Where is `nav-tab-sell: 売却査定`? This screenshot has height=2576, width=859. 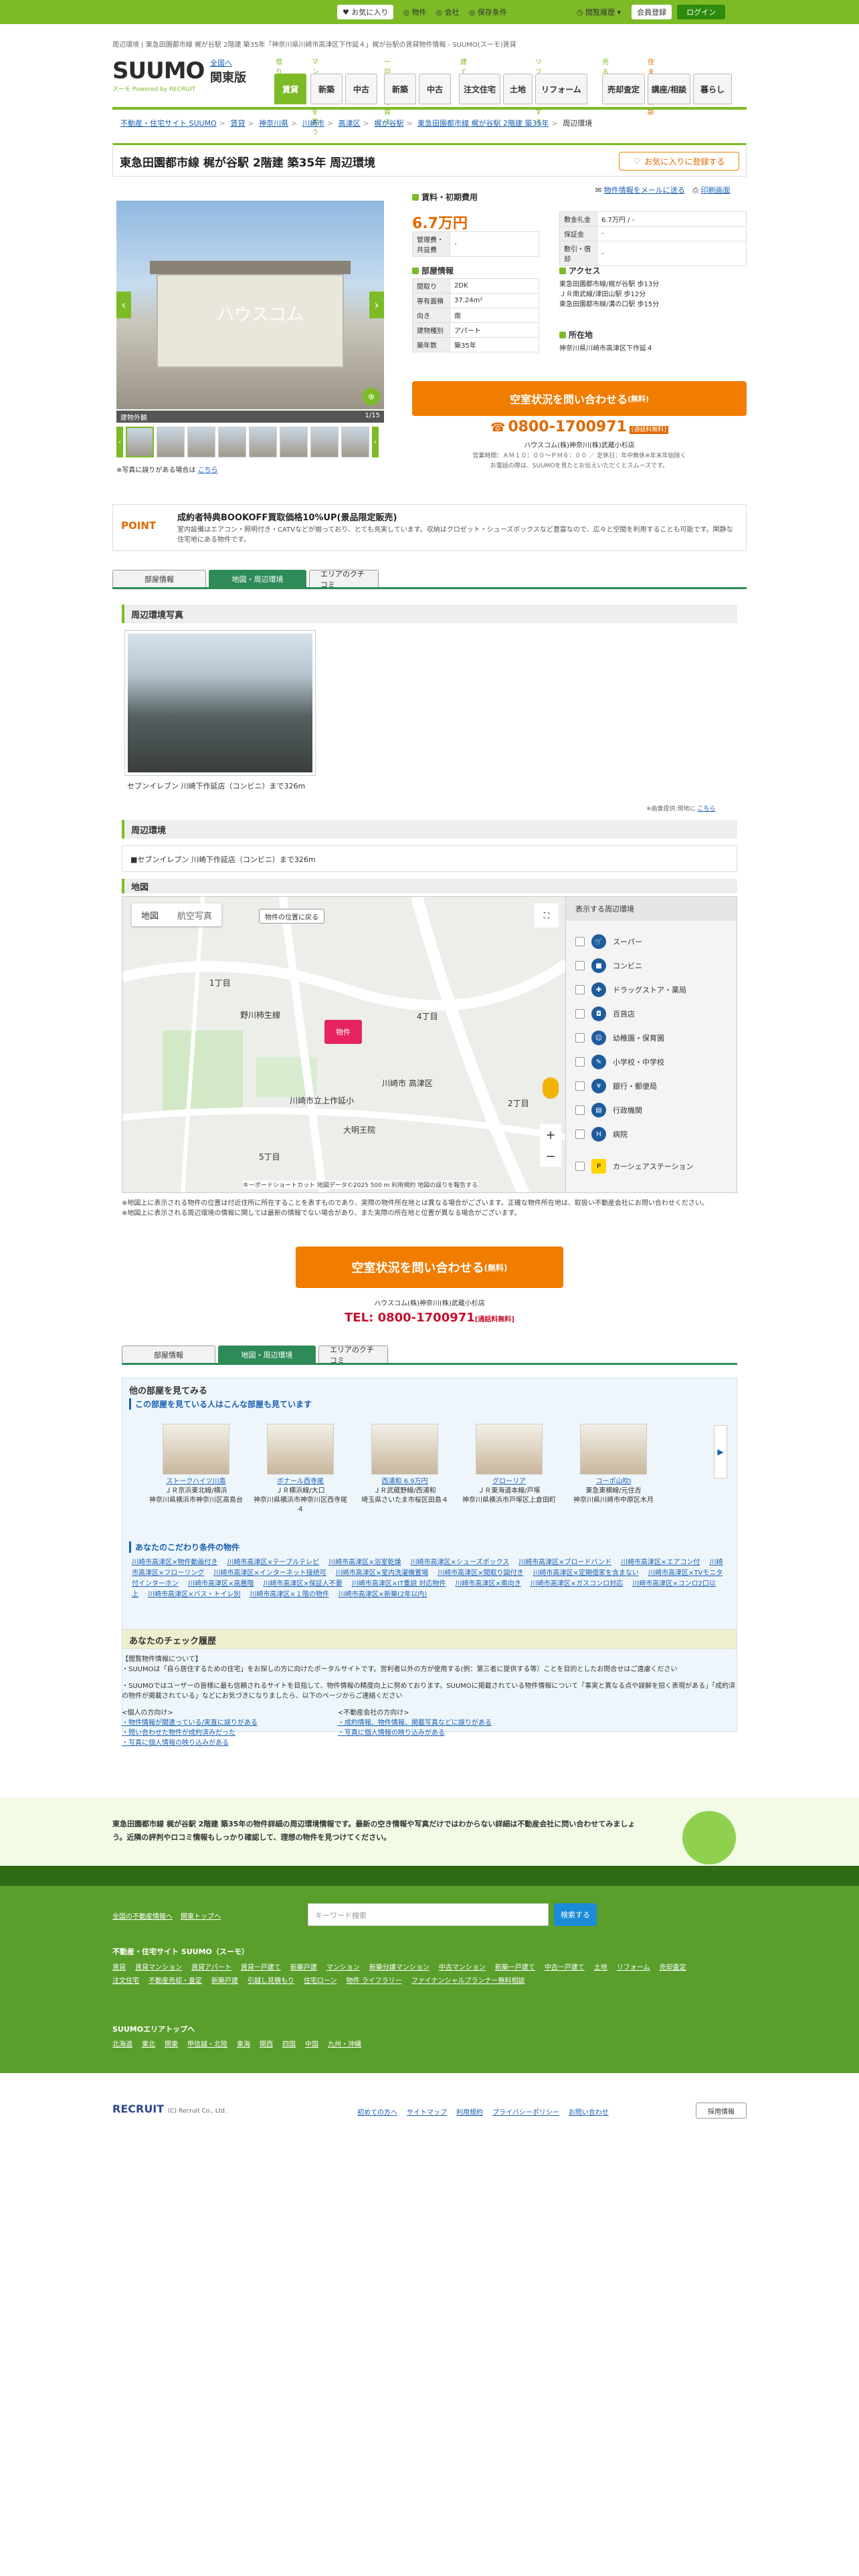
nav-tab-sell: 売却査定 is located at coordinates (623, 89).